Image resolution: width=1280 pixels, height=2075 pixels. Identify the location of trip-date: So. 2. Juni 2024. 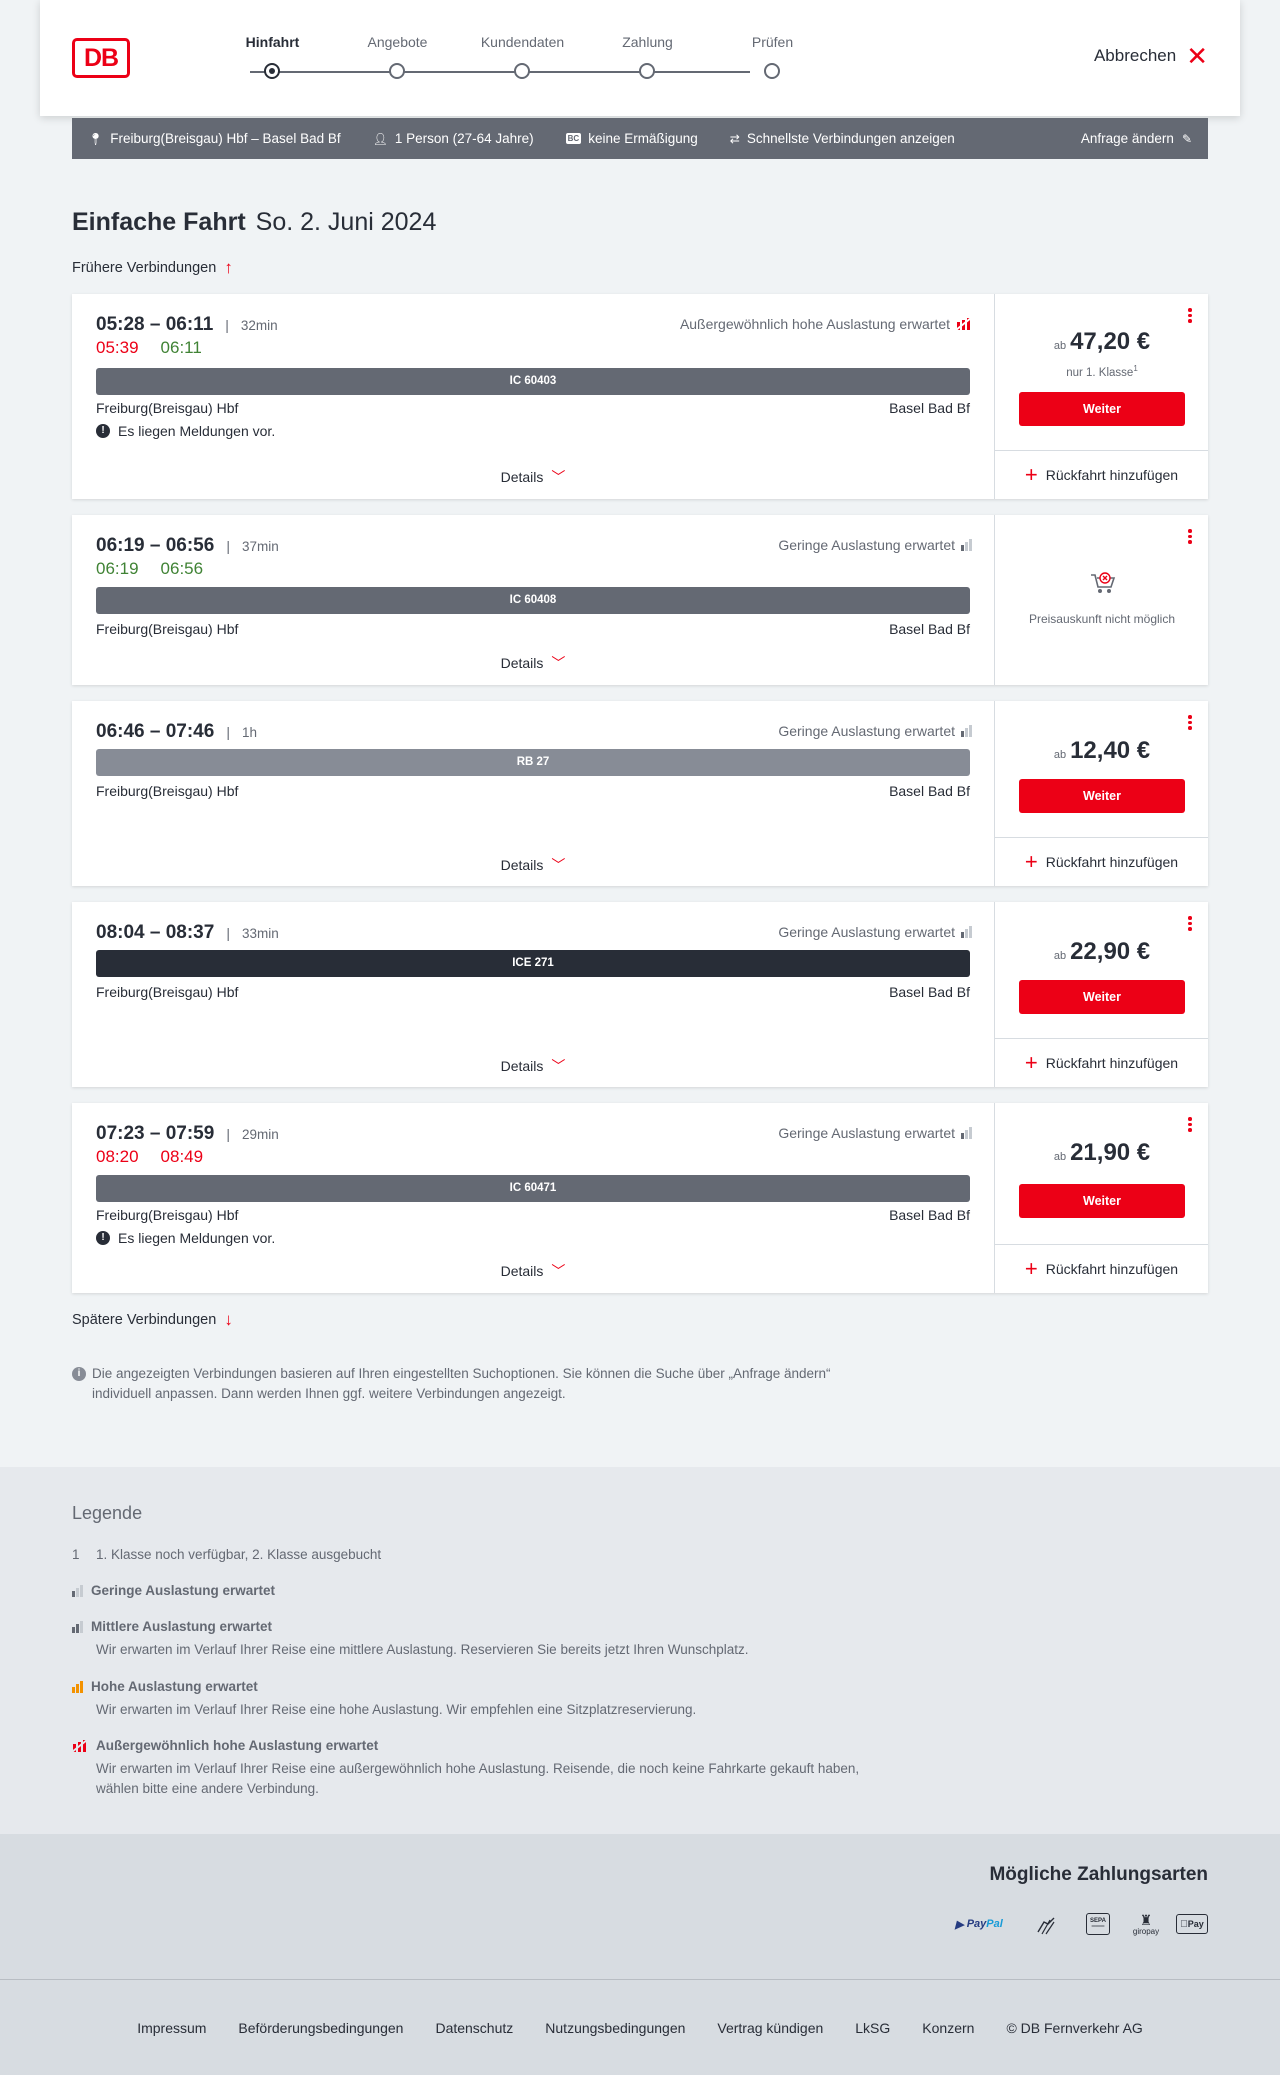
(346, 222).